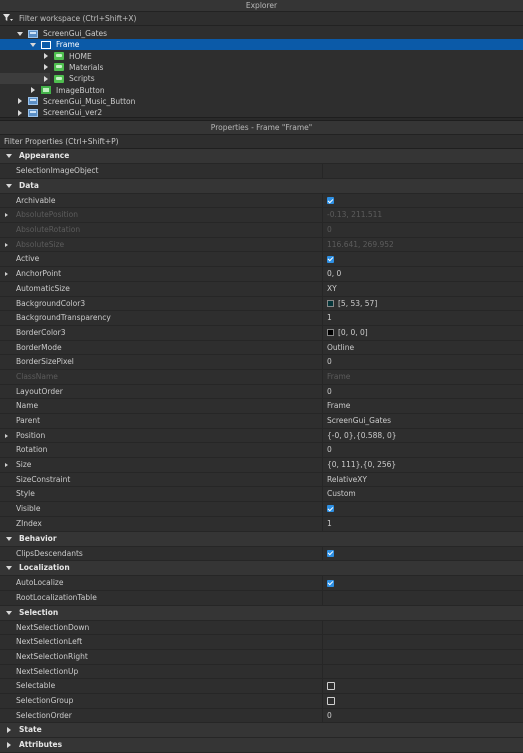 The height and width of the screenshot is (753, 523). What do you see at coordinates (261, 569) in the screenshot?
I see `category-localization: Localization` at bounding box center [261, 569].